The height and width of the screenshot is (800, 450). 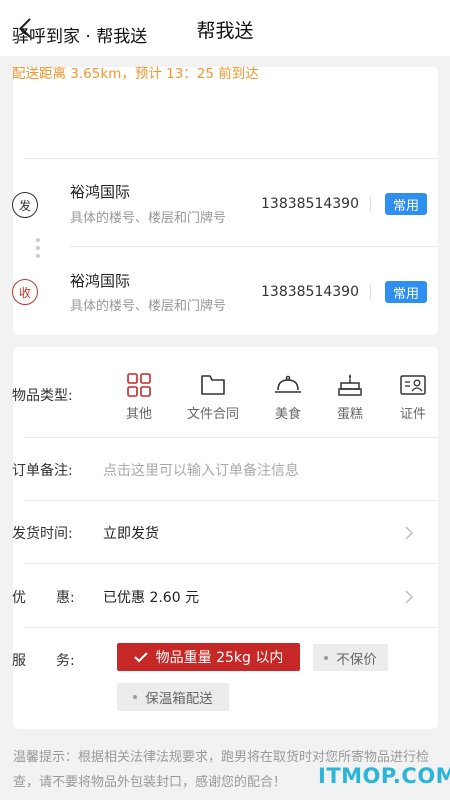 What do you see at coordinates (173, 697) in the screenshot?
I see `service-option-insulated-box: 保温箱配送` at bounding box center [173, 697].